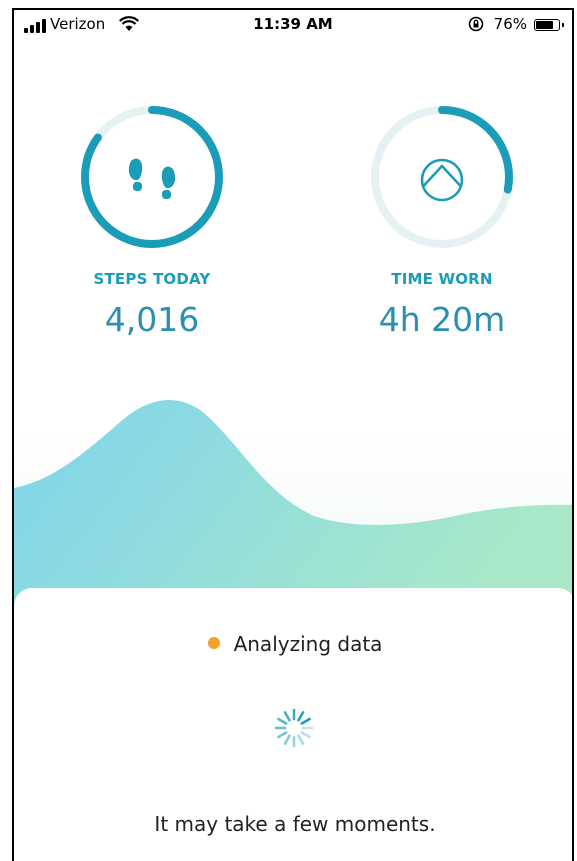 This screenshot has width=577, height=861. What do you see at coordinates (213, 643) in the screenshot?
I see `status-dot-icon` at bounding box center [213, 643].